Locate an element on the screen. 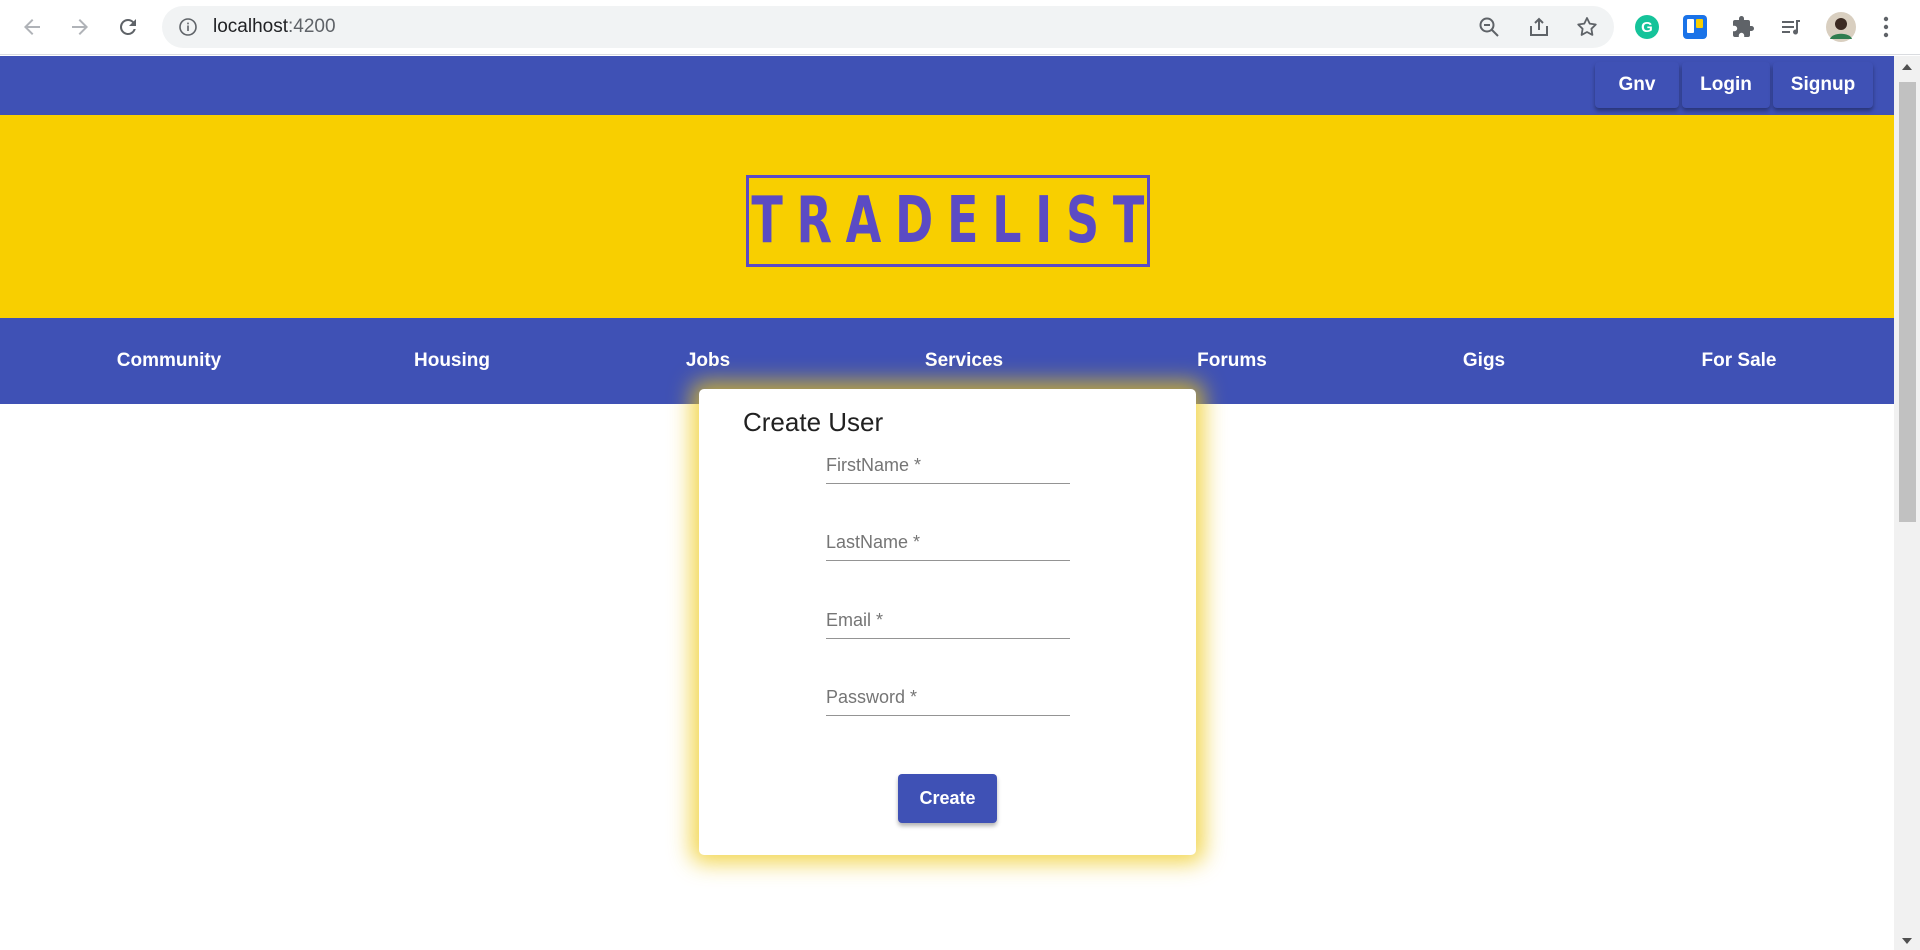 The height and width of the screenshot is (950, 1920). arrow-left-icon is located at coordinates (32, 27).